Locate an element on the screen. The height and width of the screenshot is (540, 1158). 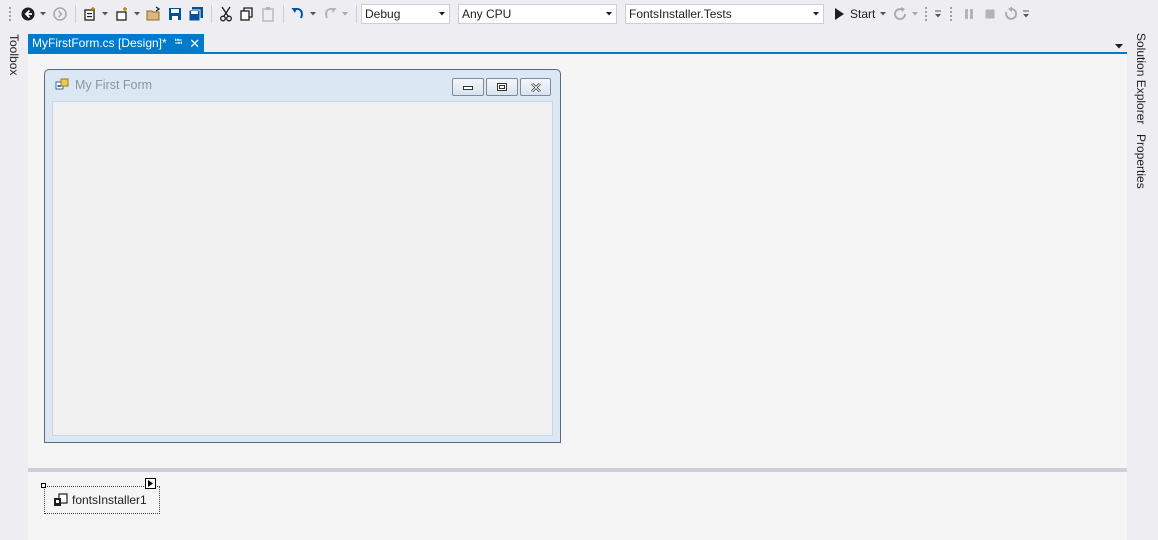
add-item-icon is located at coordinates (121, 14).